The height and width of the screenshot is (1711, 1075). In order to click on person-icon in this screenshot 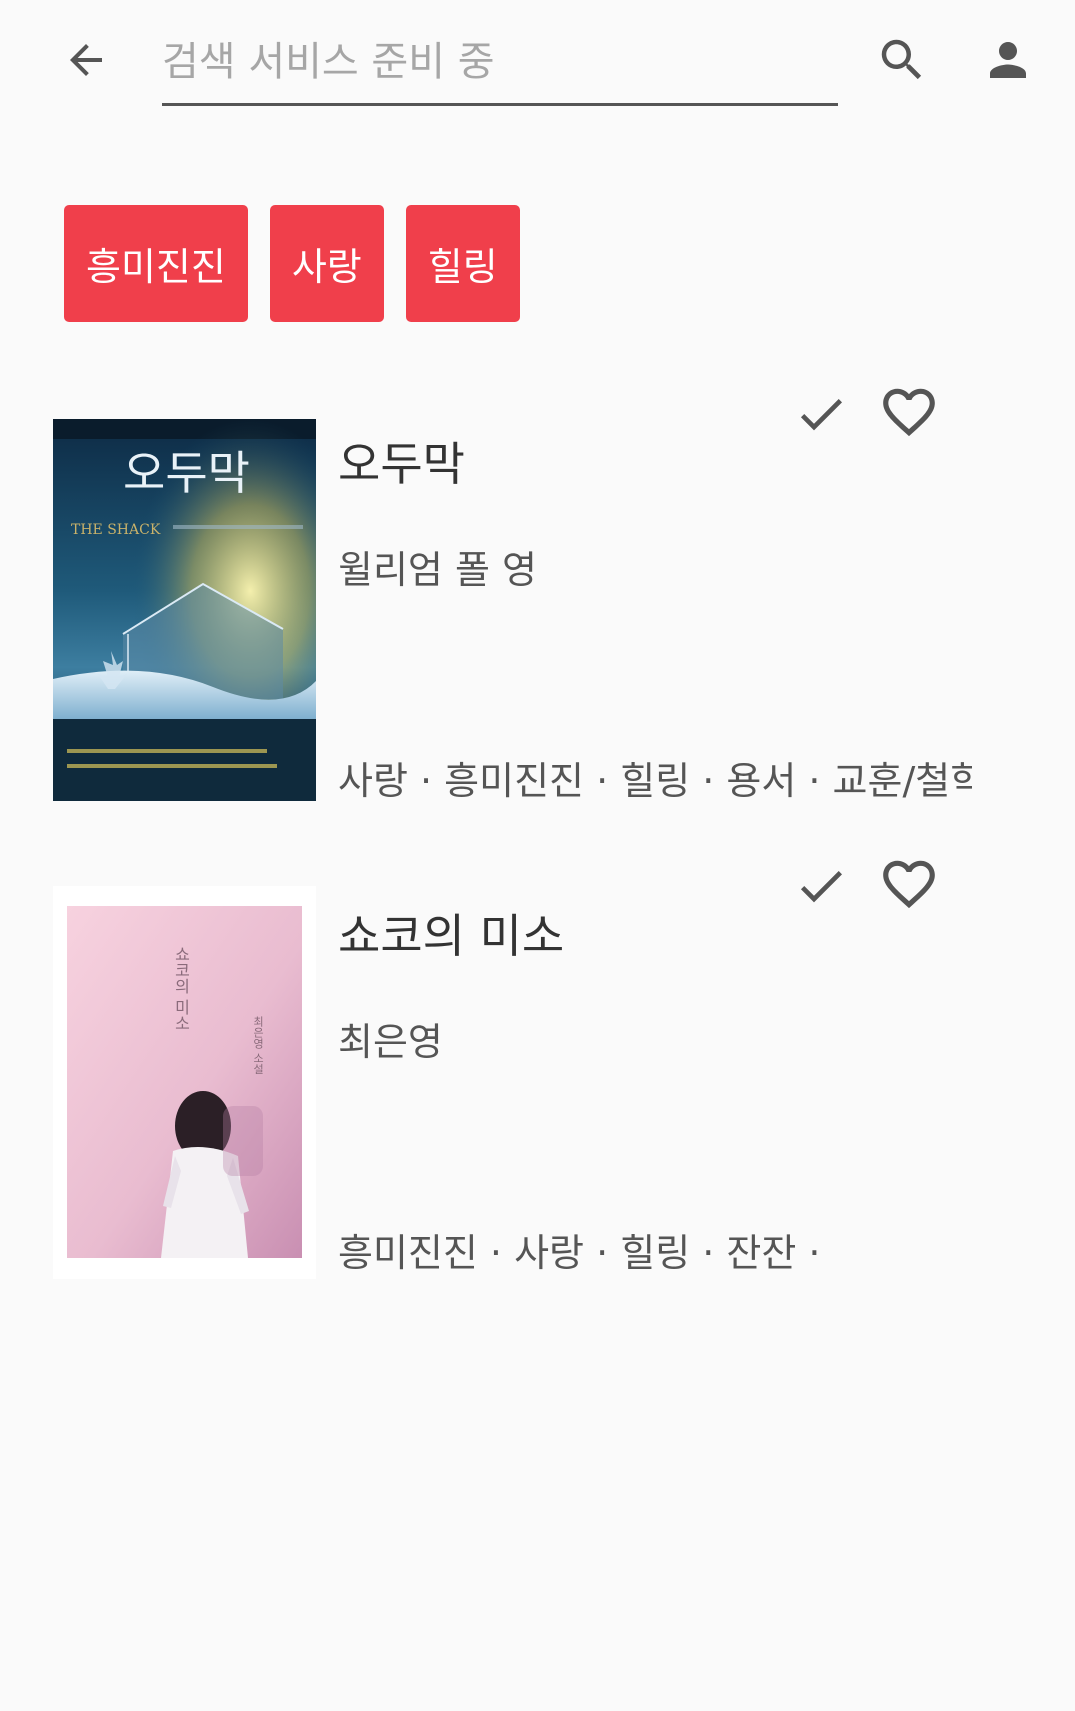, I will do `click(1008, 60)`.